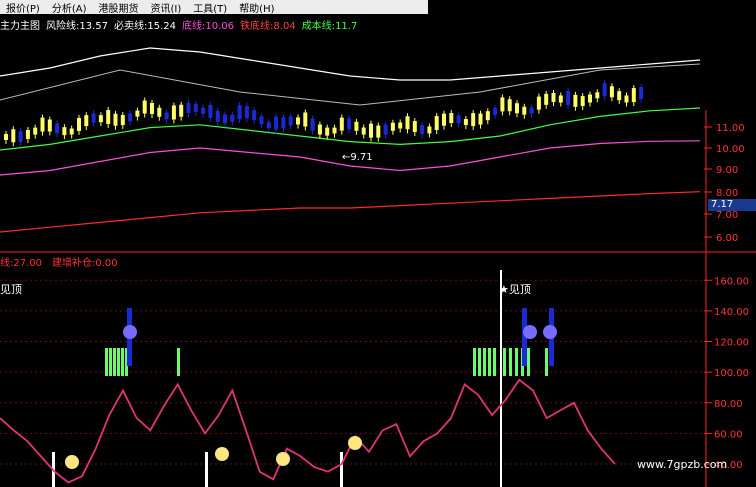  Describe the element at coordinates (730, 149) in the screenshot. I see `price-tick-label: 10.00` at that location.